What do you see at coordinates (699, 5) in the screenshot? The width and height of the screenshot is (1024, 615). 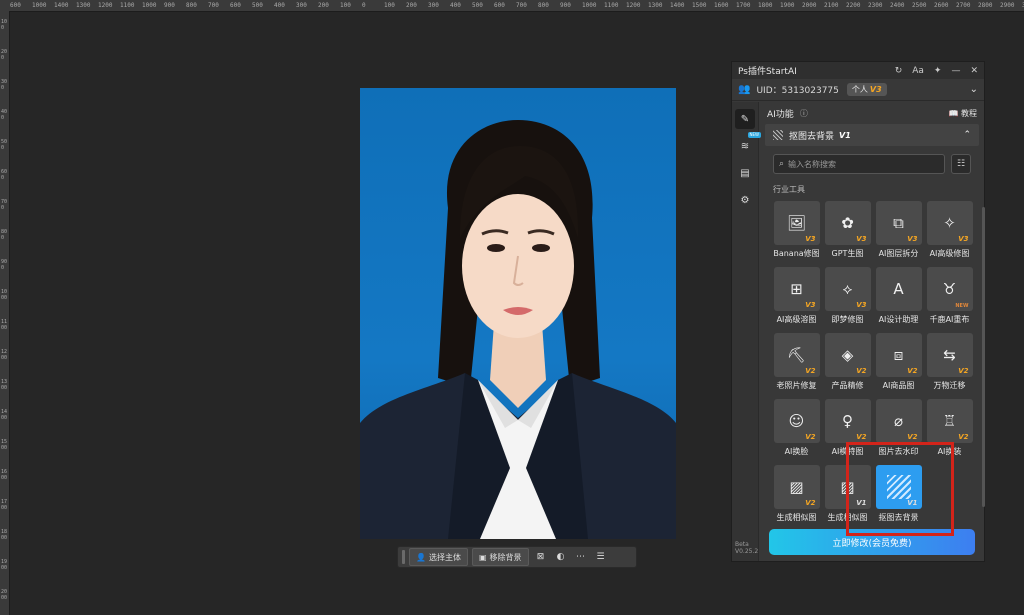 I see `ruler-tick-label: 1500` at bounding box center [699, 5].